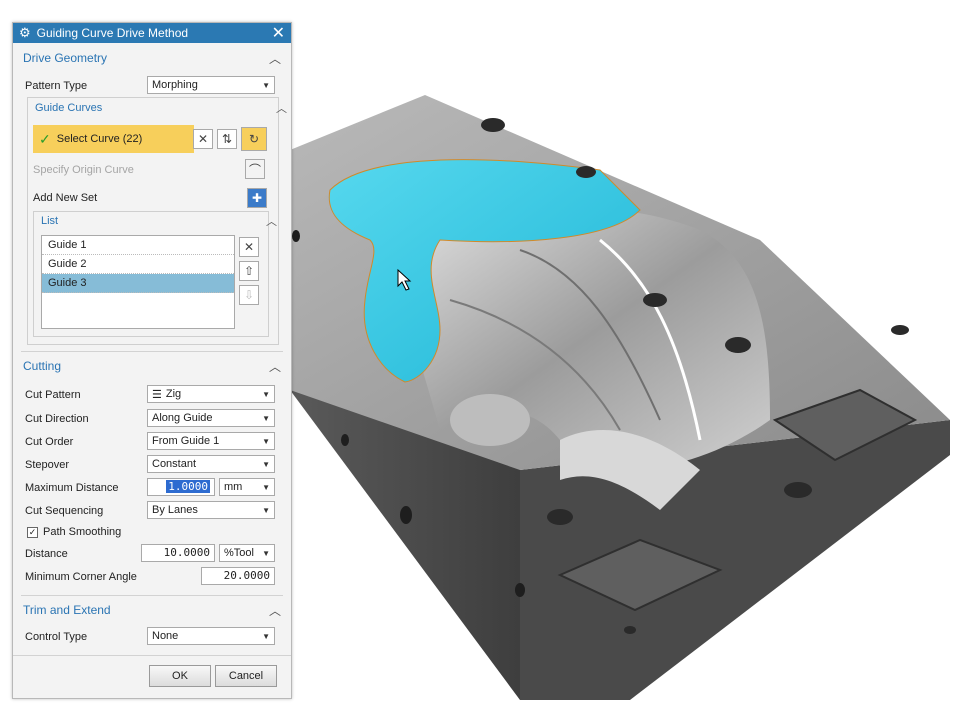 The image size is (960, 711). I want to click on curve-select-icon: ↻, so click(254, 139).